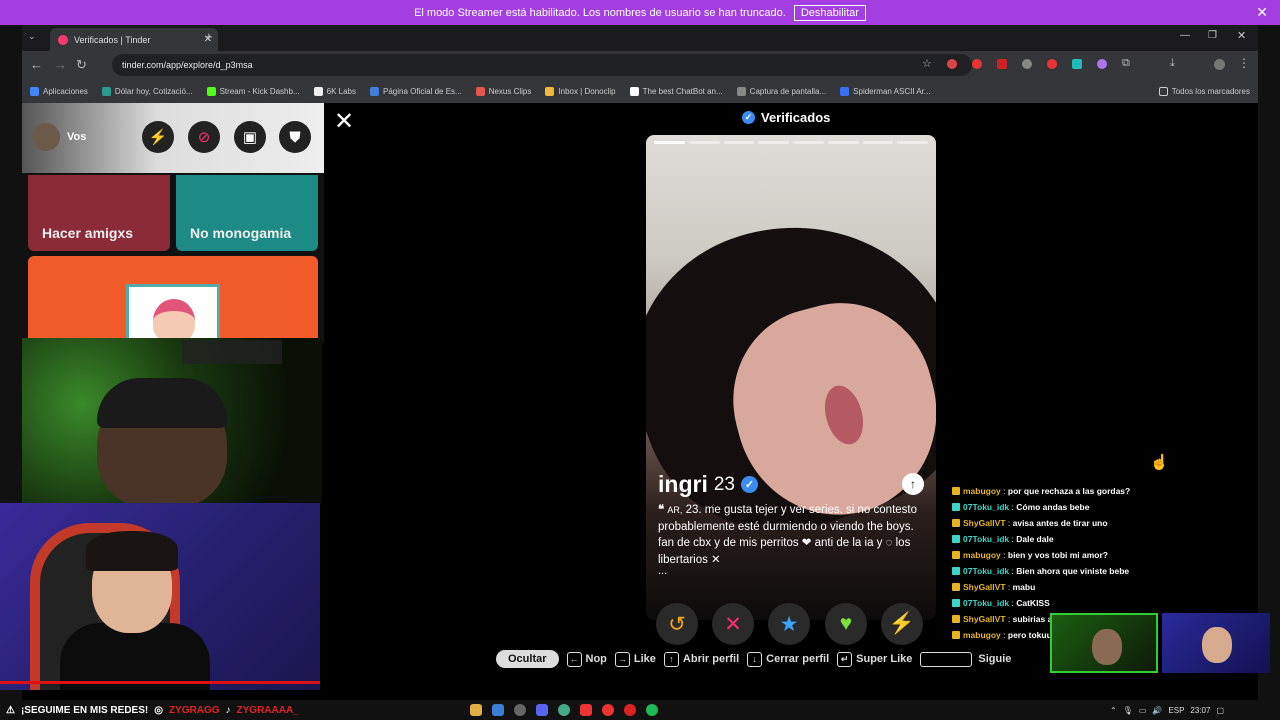  Describe the element at coordinates (498, 710) in the screenshot. I see `steam-icon` at that location.